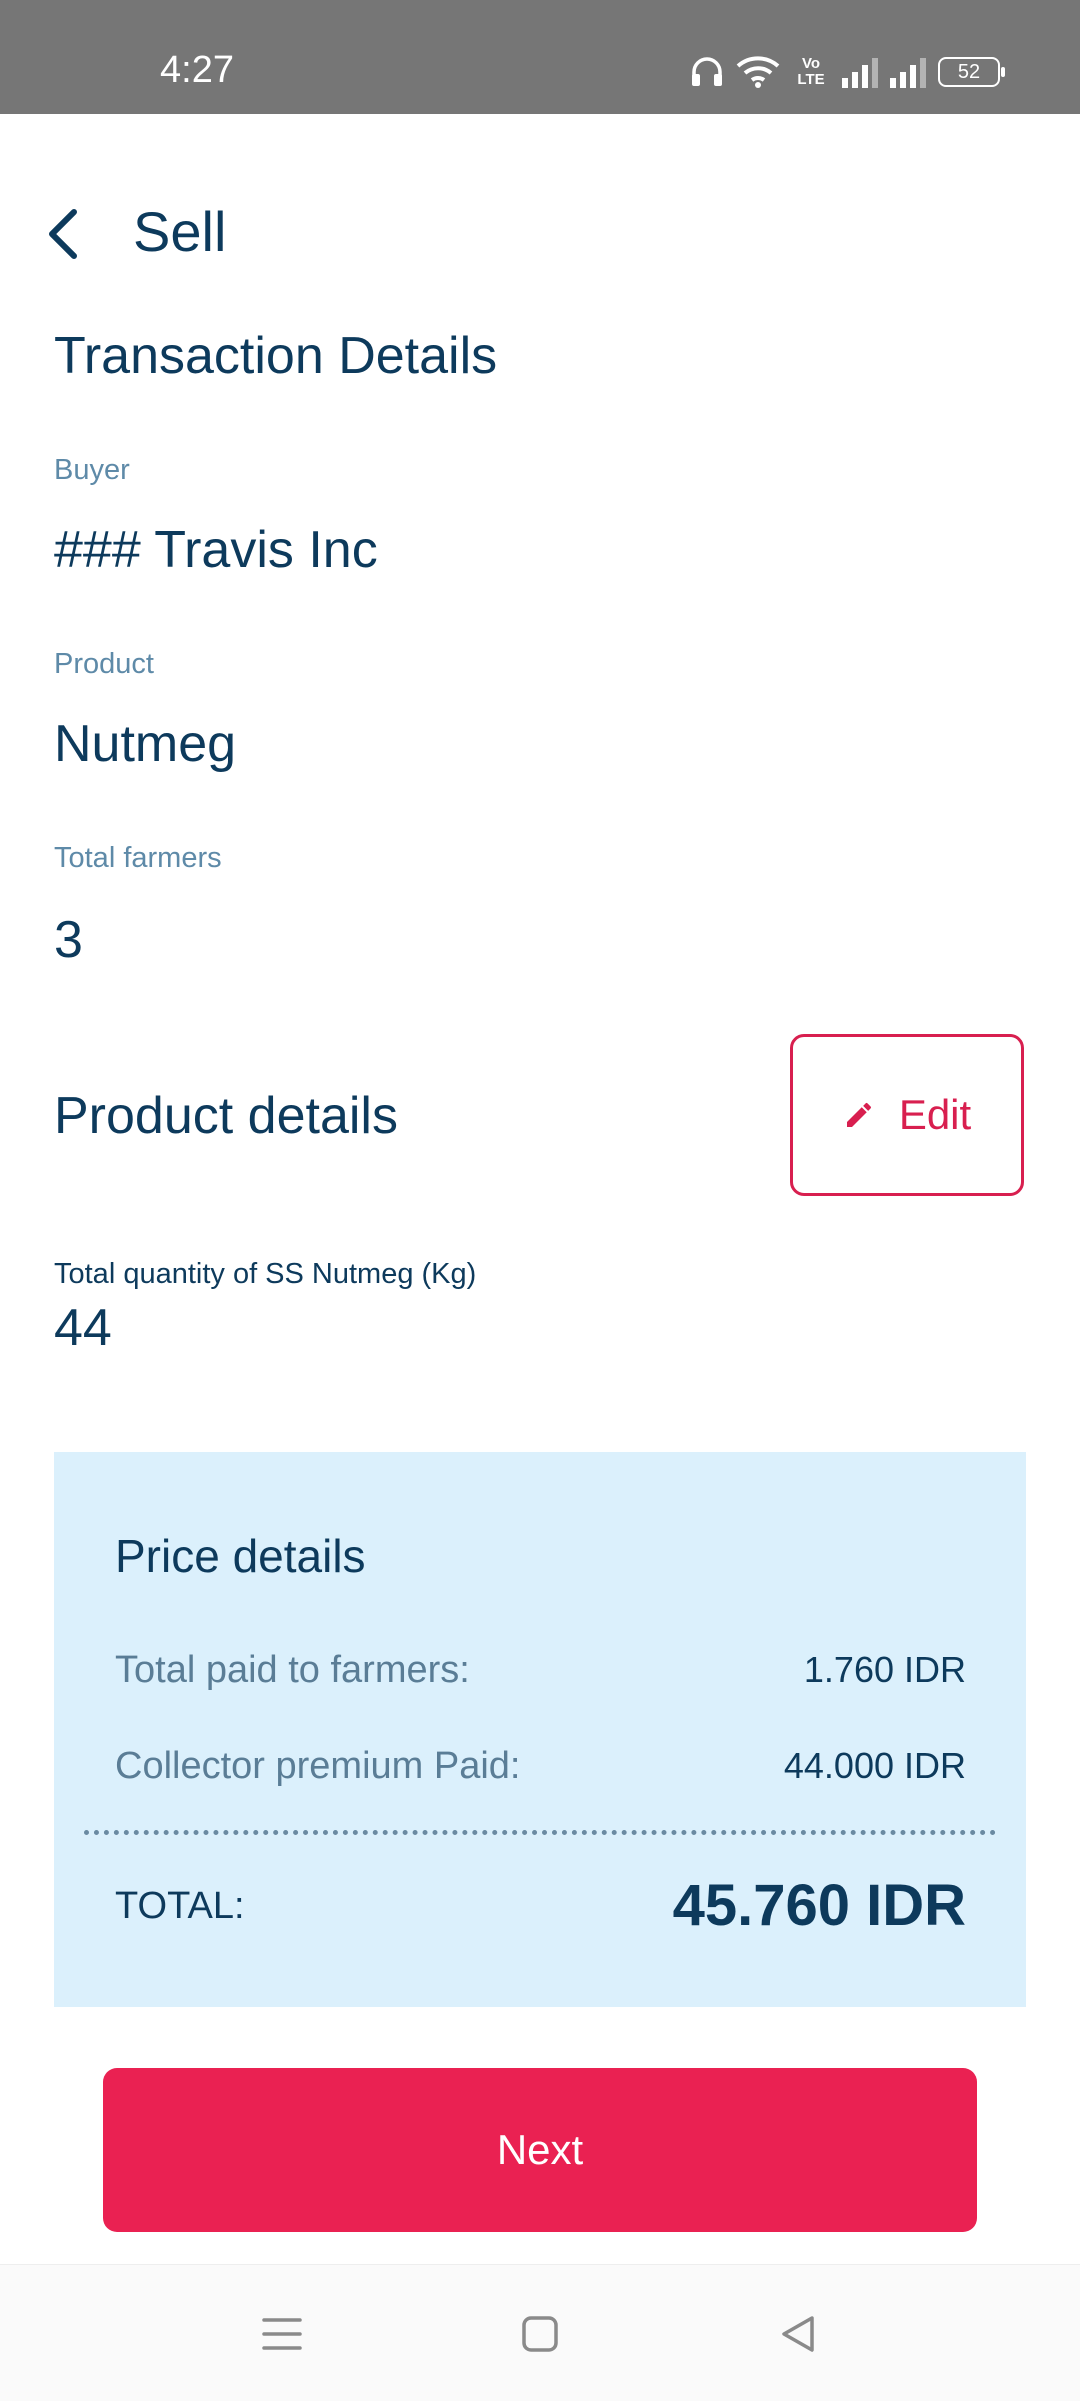 The height and width of the screenshot is (2401, 1080). What do you see at coordinates (226, 1116) in the screenshot?
I see `product-details-heading: Product details` at bounding box center [226, 1116].